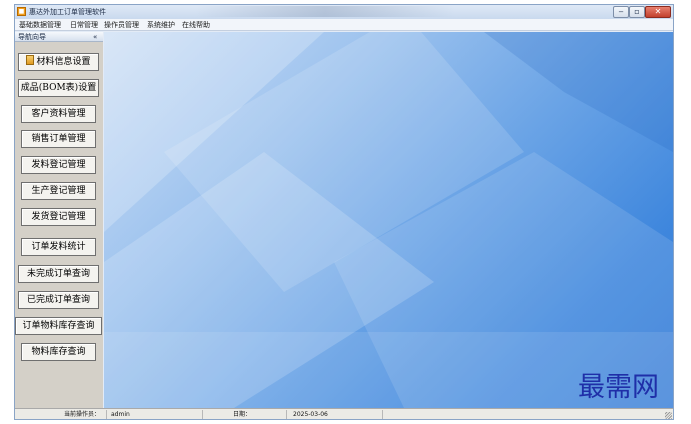  What do you see at coordinates (84, 25) in the screenshot?
I see `menu-daily: 日常管理` at bounding box center [84, 25].